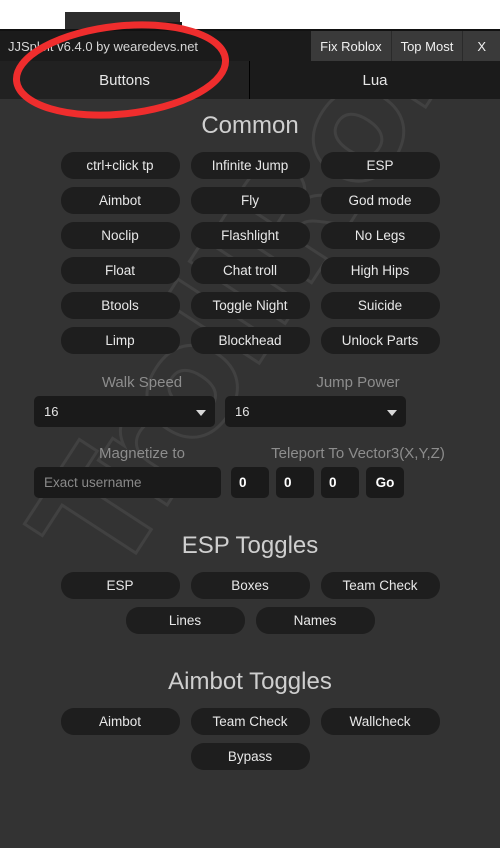 Image resolution: width=500 pixels, height=848 pixels. What do you see at coordinates (51, 411) in the screenshot?
I see `walk-speed-value: 16` at bounding box center [51, 411].